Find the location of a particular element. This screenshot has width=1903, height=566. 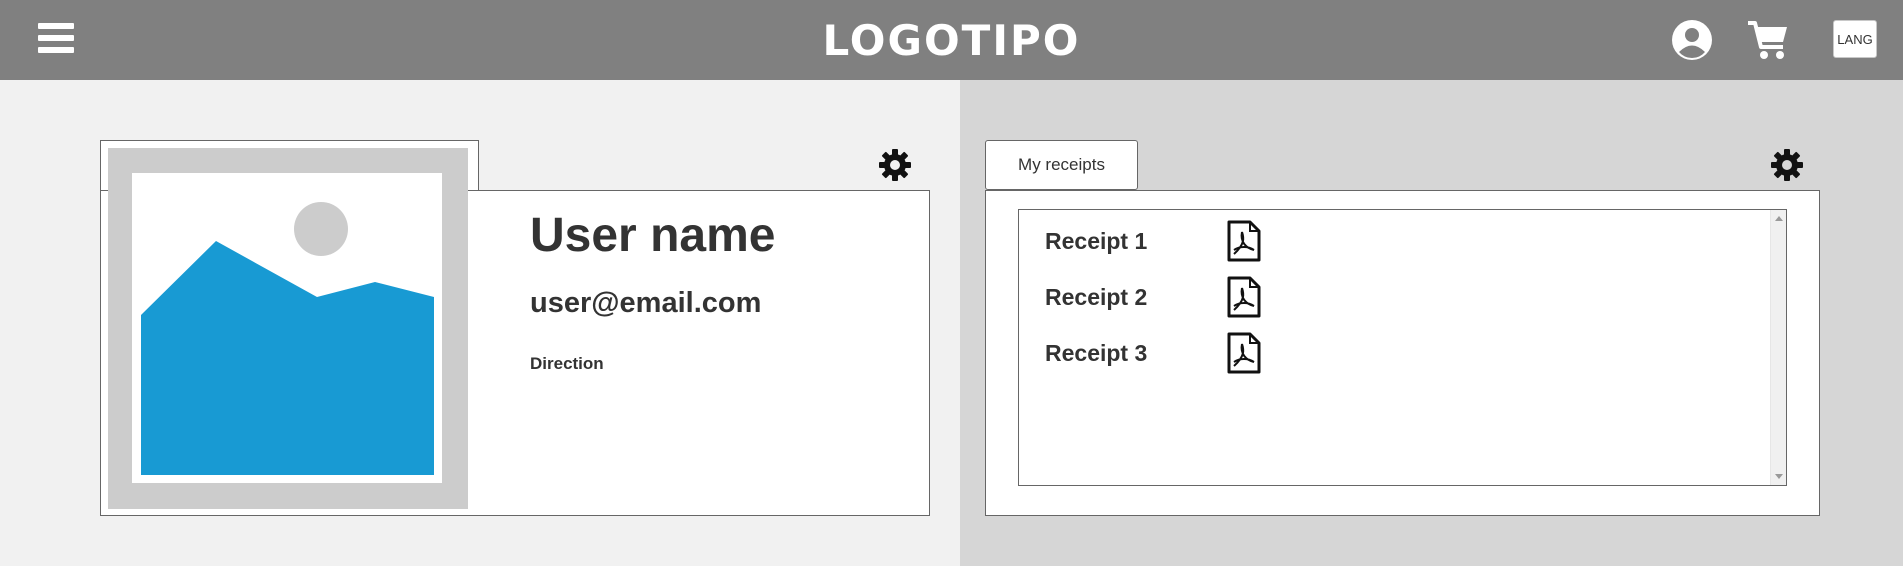

receipt-label: Receipt 2 is located at coordinates (1096, 297).